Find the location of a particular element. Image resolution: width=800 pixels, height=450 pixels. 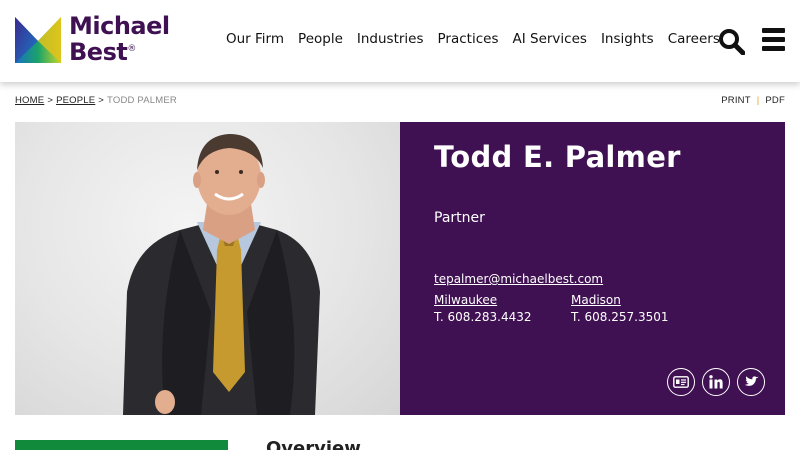

page-tools: PRINT | PDF is located at coordinates (753, 100).